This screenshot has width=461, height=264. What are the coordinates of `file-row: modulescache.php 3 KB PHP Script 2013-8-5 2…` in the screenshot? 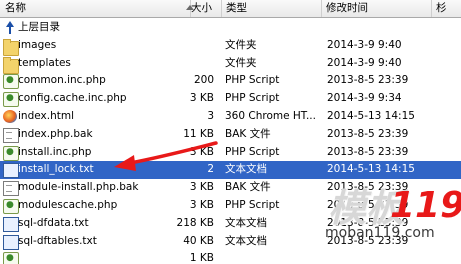 It's located at (230, 206).